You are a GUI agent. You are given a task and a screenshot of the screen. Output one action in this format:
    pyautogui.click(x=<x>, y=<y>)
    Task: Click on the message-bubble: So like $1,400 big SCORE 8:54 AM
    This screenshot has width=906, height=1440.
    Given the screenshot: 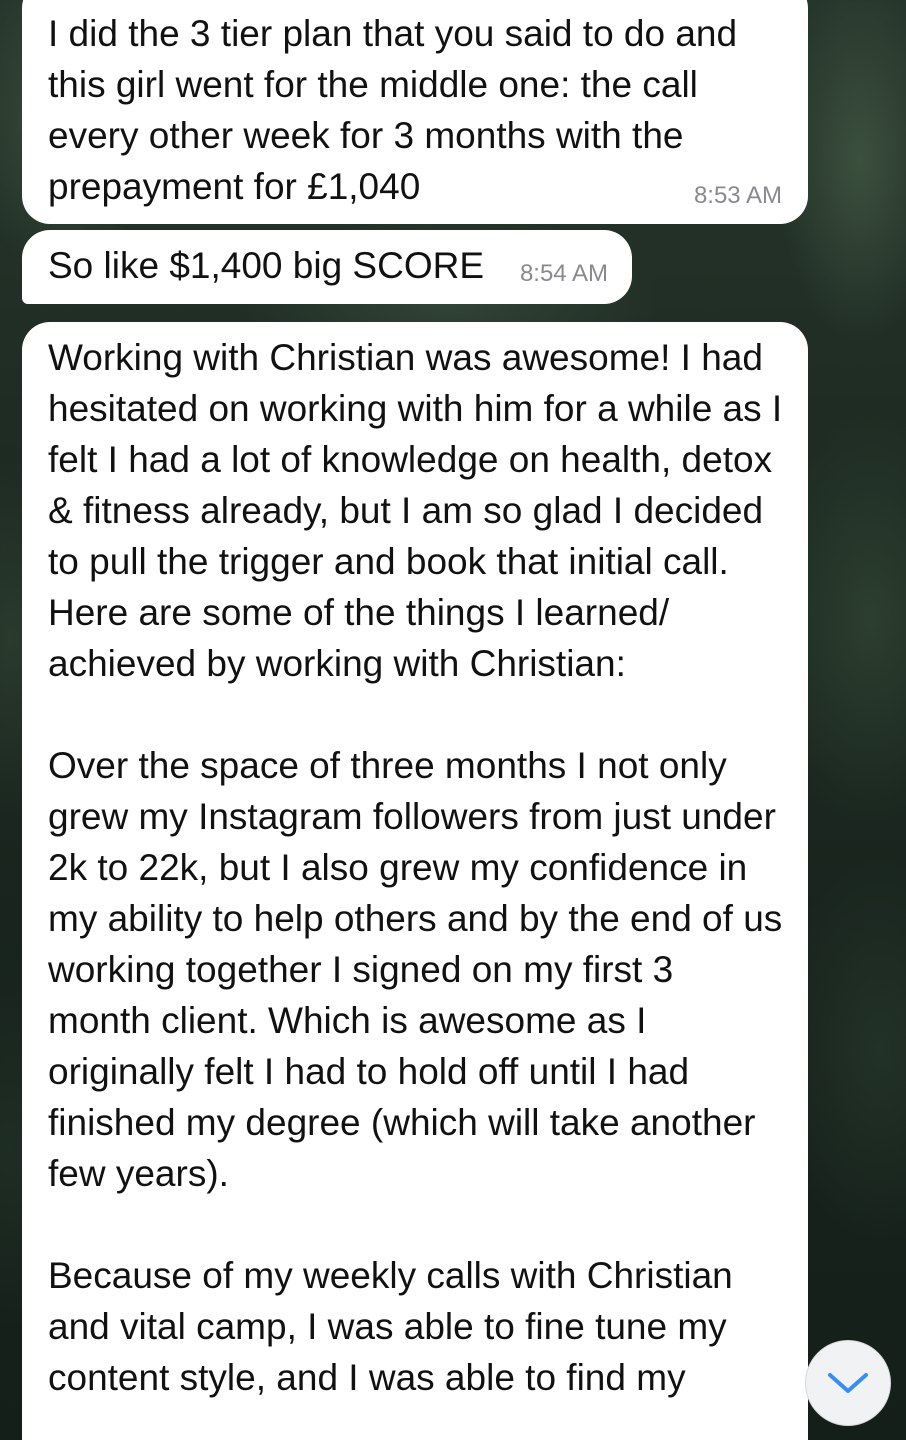 What is the action you would take?
    pyautogui.click(x=327, y=267)
    